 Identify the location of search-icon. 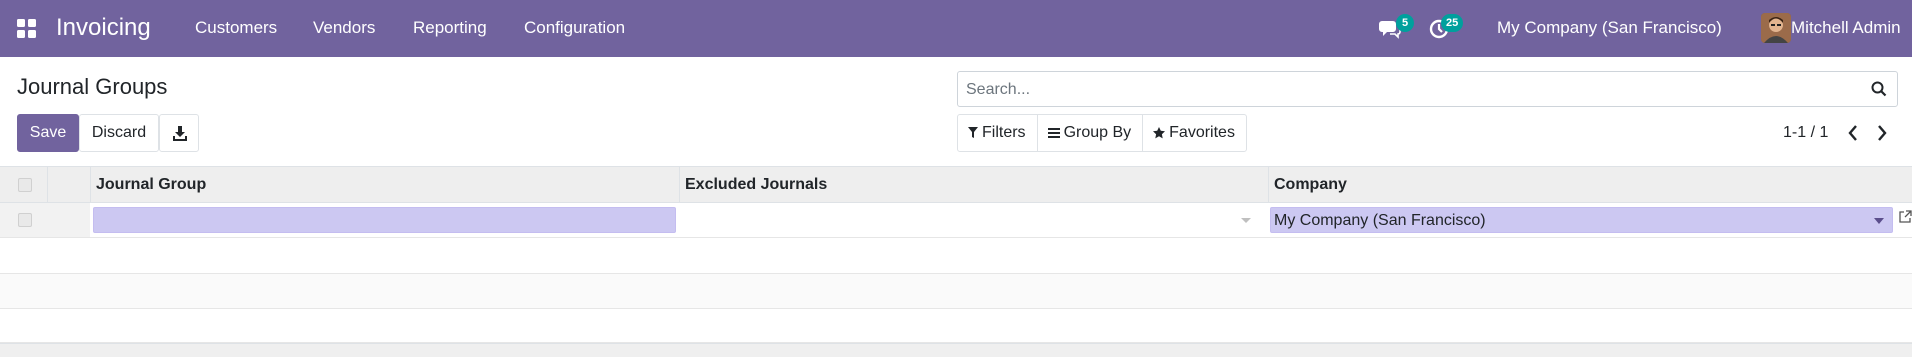
(1879, 91).